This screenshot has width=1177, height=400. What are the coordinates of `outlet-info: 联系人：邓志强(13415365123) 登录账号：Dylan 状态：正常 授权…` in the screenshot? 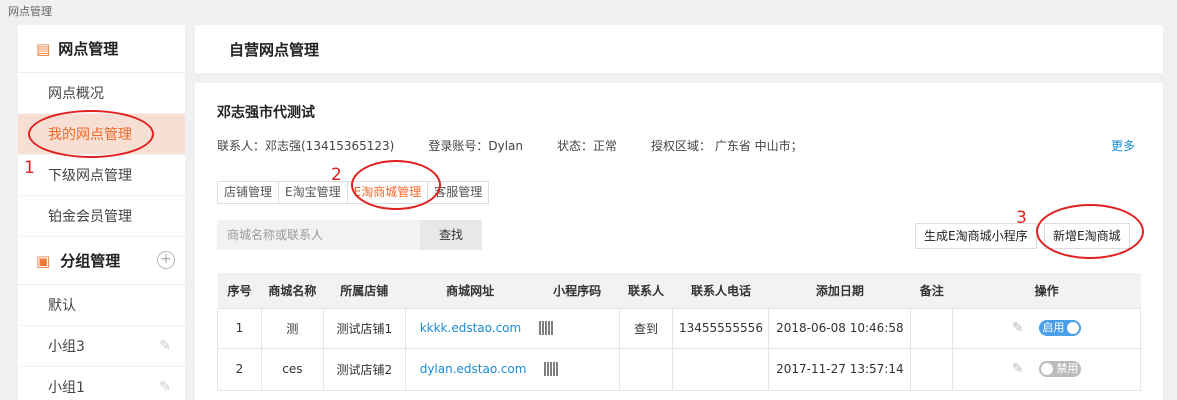 It's located at (676, 145).